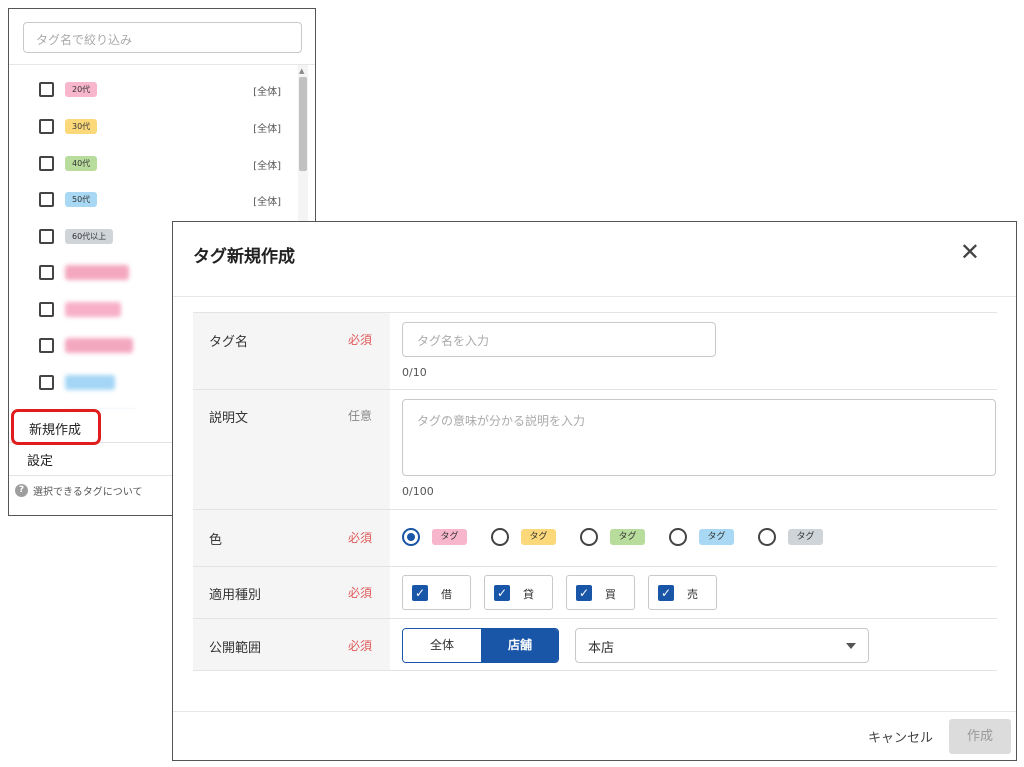 The width and height of the screenshot is (1024, 767). Describe the element at coordinates (970, 252) in the screenshot. I see `close-icon: ✕` at that location.